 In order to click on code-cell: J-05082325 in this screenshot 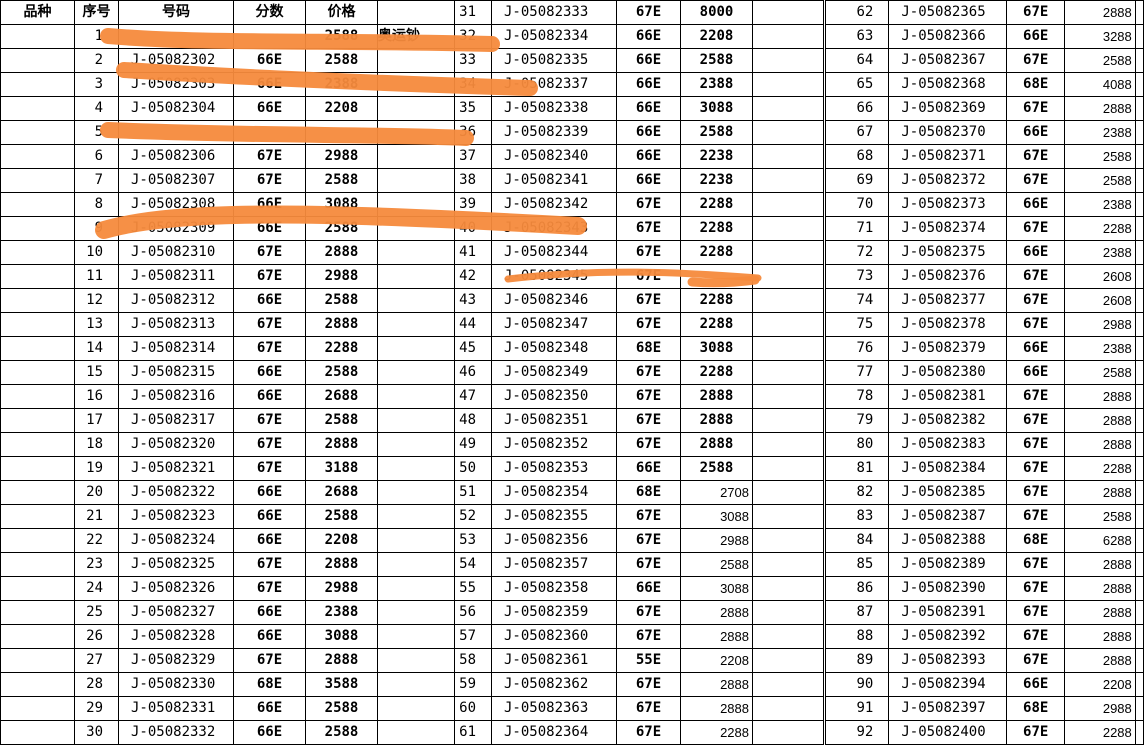, I will do `click(176, 564)`.